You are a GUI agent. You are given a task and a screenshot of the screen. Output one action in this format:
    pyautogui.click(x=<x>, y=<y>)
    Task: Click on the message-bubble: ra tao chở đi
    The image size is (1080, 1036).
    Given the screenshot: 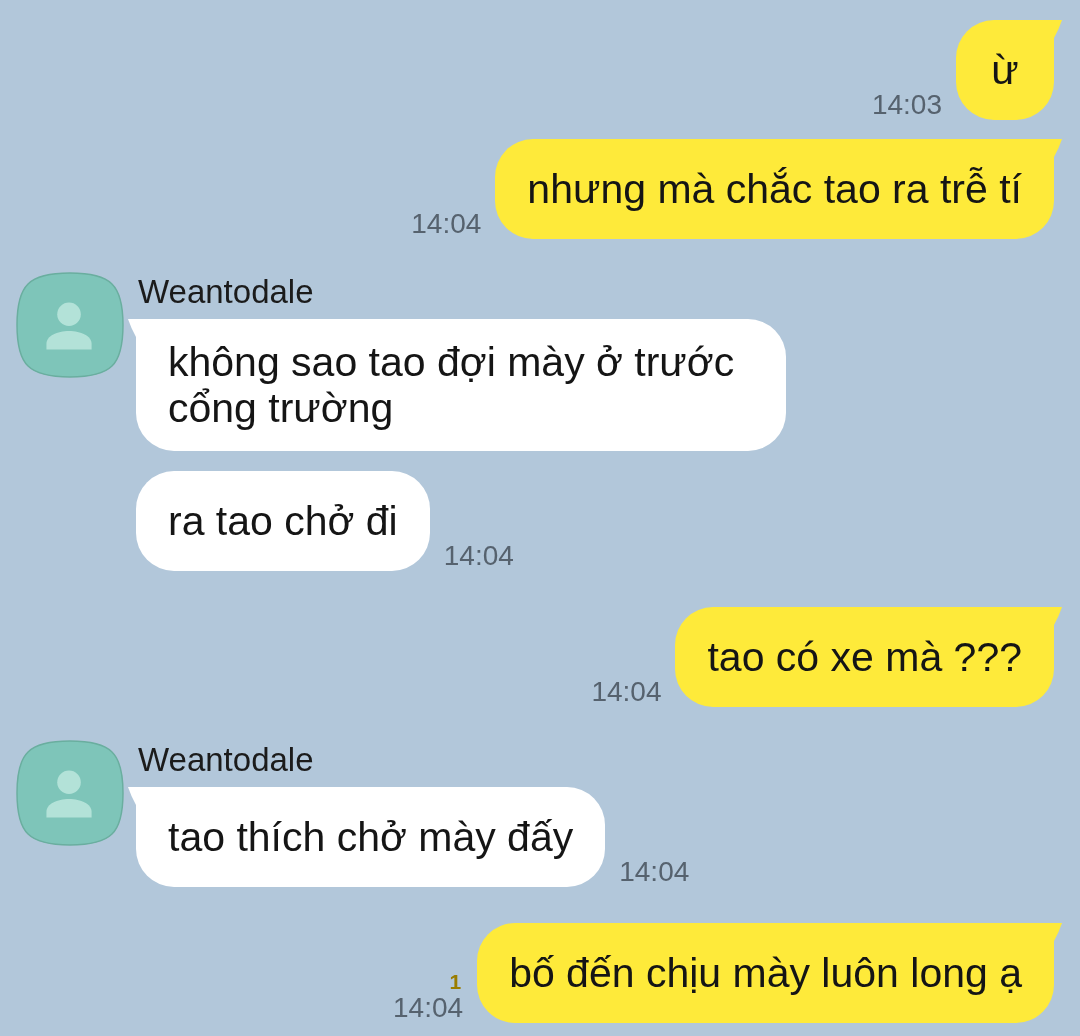 What is the action you would take?
    pyautogui.click(x=283, y=521)
    